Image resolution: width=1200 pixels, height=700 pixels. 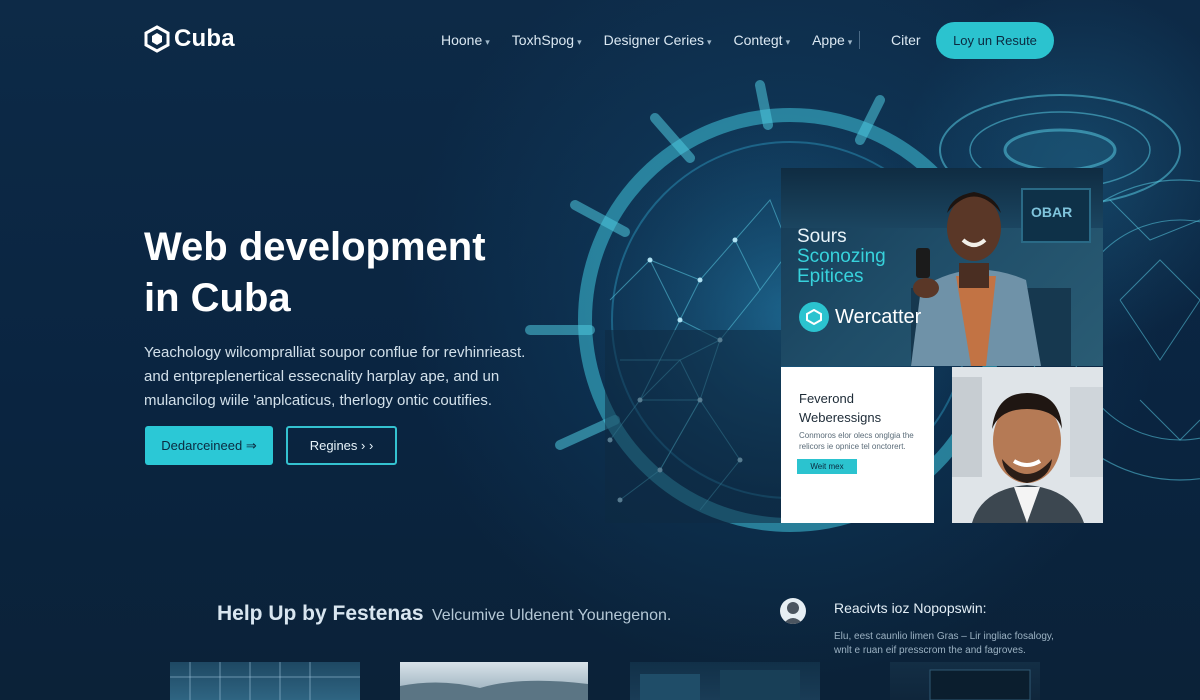 I want to click on collage-title-line2: Sconozing, so click(x=841, y=256).